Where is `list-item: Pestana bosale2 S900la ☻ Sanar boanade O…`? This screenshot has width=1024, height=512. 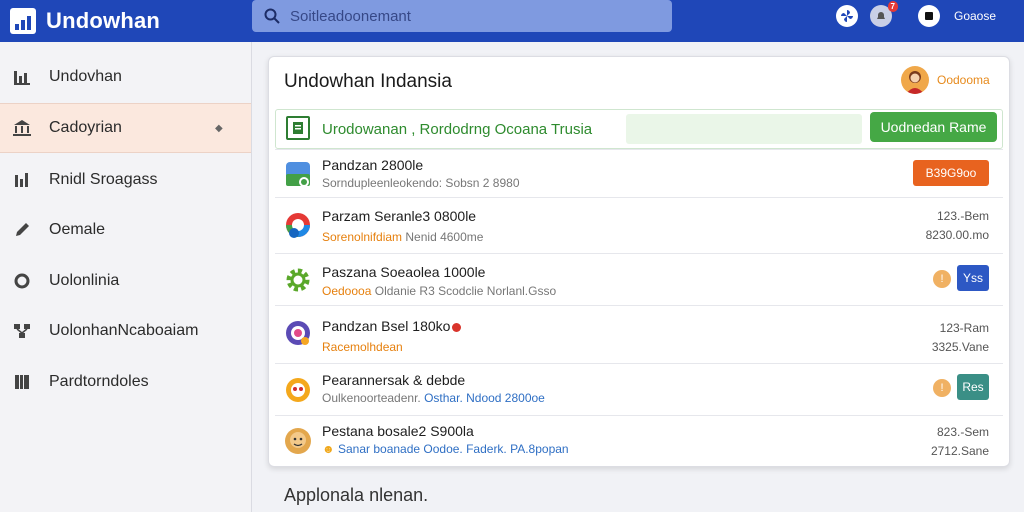
list-item: Pestana bosale2 S900la ☻ Sanar boanade O… is located at coordinates (639, 441).